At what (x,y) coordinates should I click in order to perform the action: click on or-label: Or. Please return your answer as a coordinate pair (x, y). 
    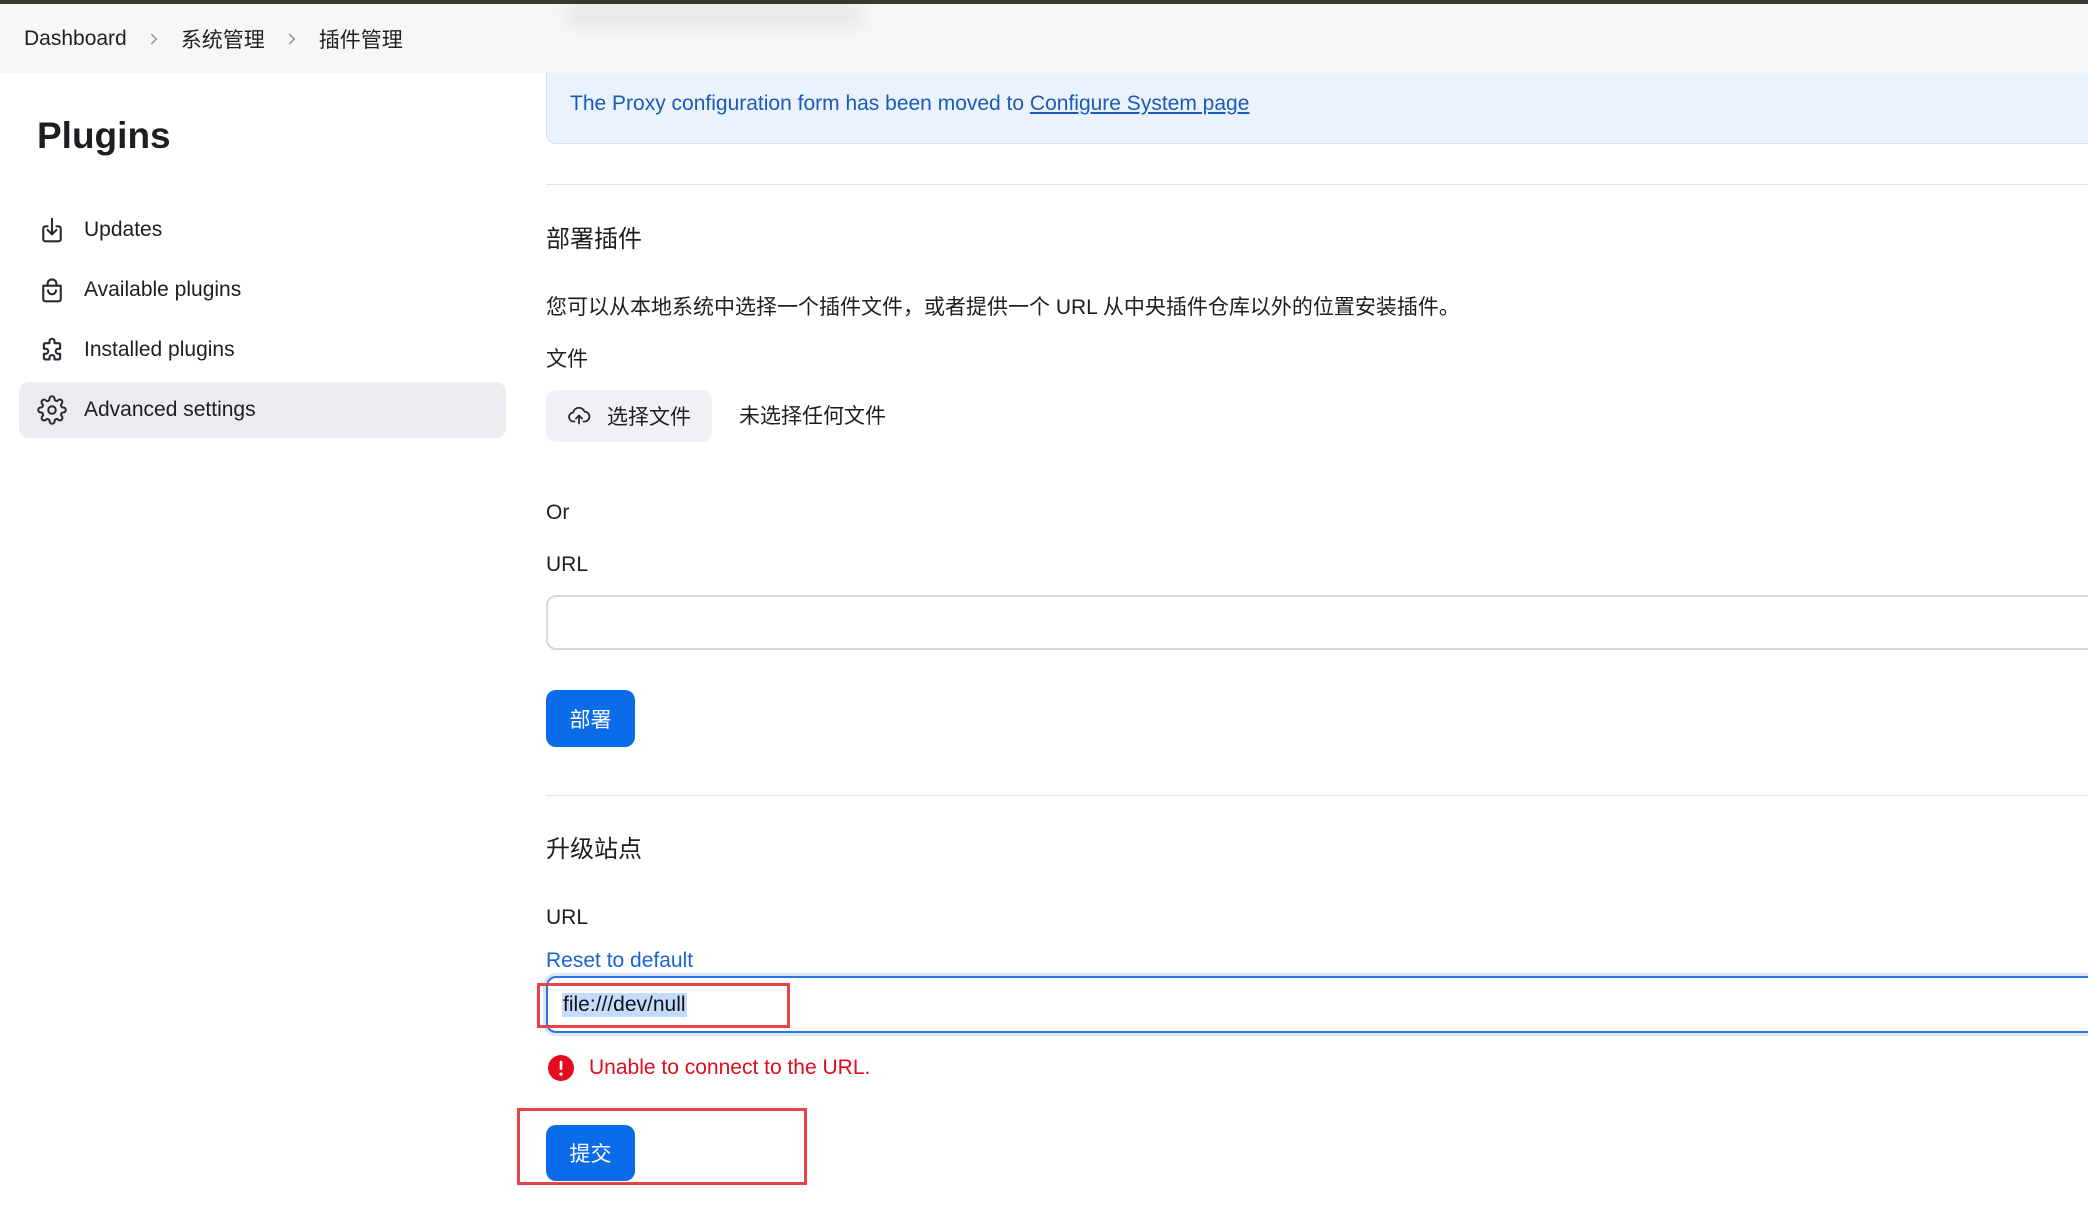
    Looking at the image, I should click on (558, 512).